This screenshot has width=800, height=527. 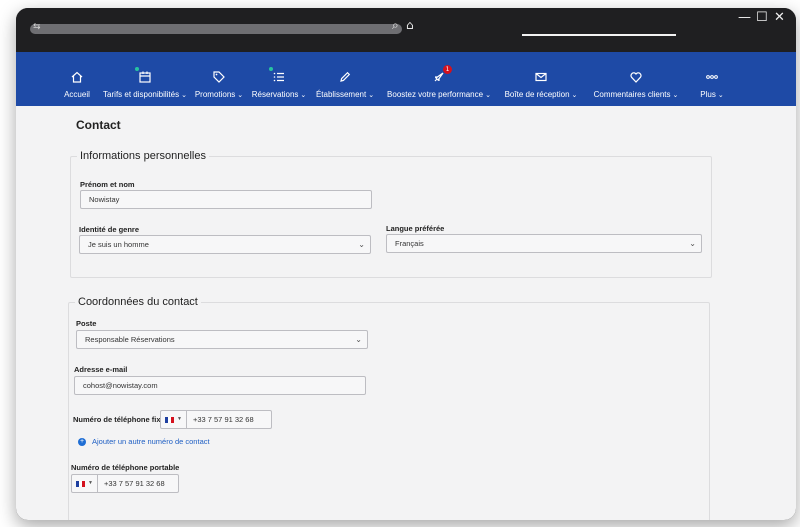 What do you see at coordinates (143, 75) in the screenshot?
I see `calendar-icon` at bounding box center [143, 75].